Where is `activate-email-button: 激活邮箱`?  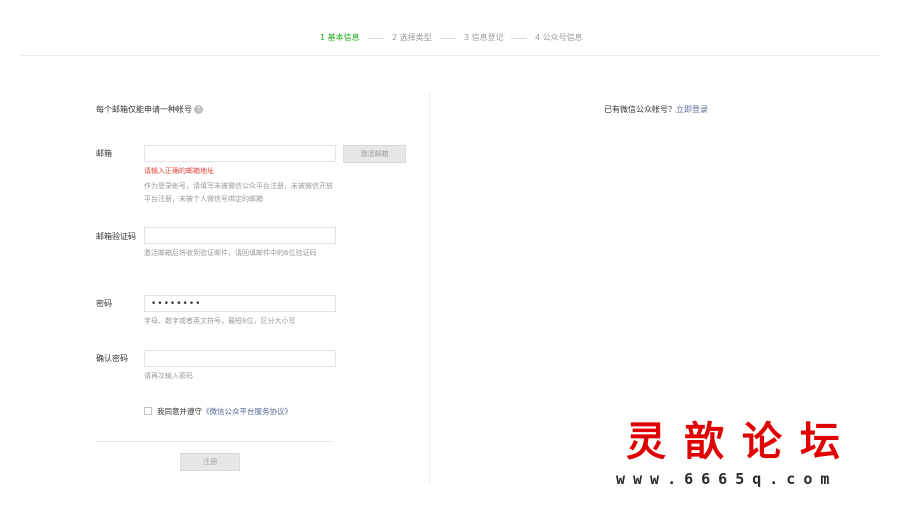 activate-email-button: 激活邮箱 is located at coordinates (374, 154).